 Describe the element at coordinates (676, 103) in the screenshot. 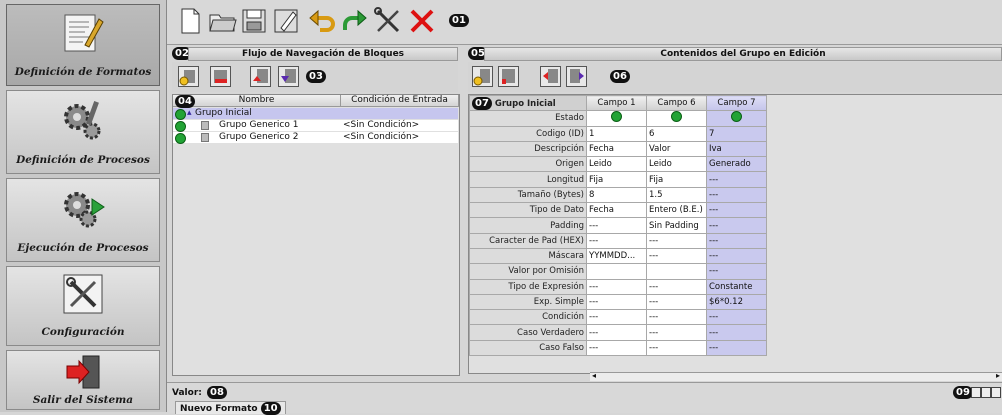

I see `column-header-campo: Campo 6` at that location.